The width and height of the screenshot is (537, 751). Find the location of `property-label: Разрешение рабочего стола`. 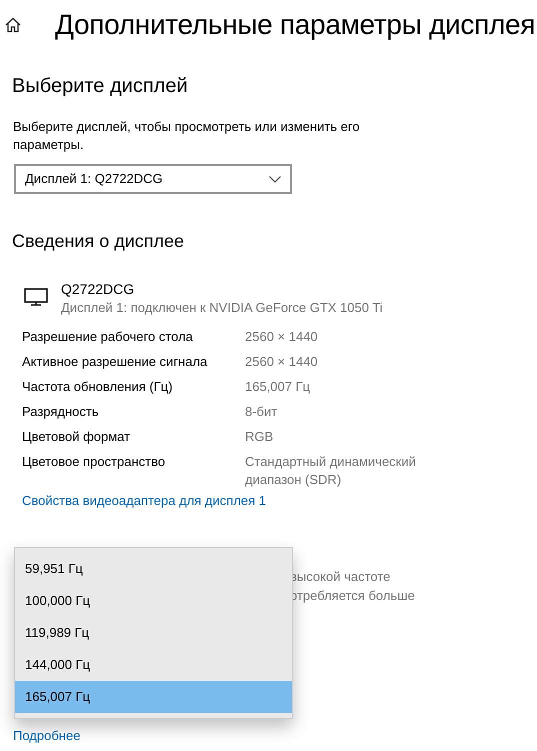

property-label: Разрешение рабочего стола is located at coordinates (108, 337).